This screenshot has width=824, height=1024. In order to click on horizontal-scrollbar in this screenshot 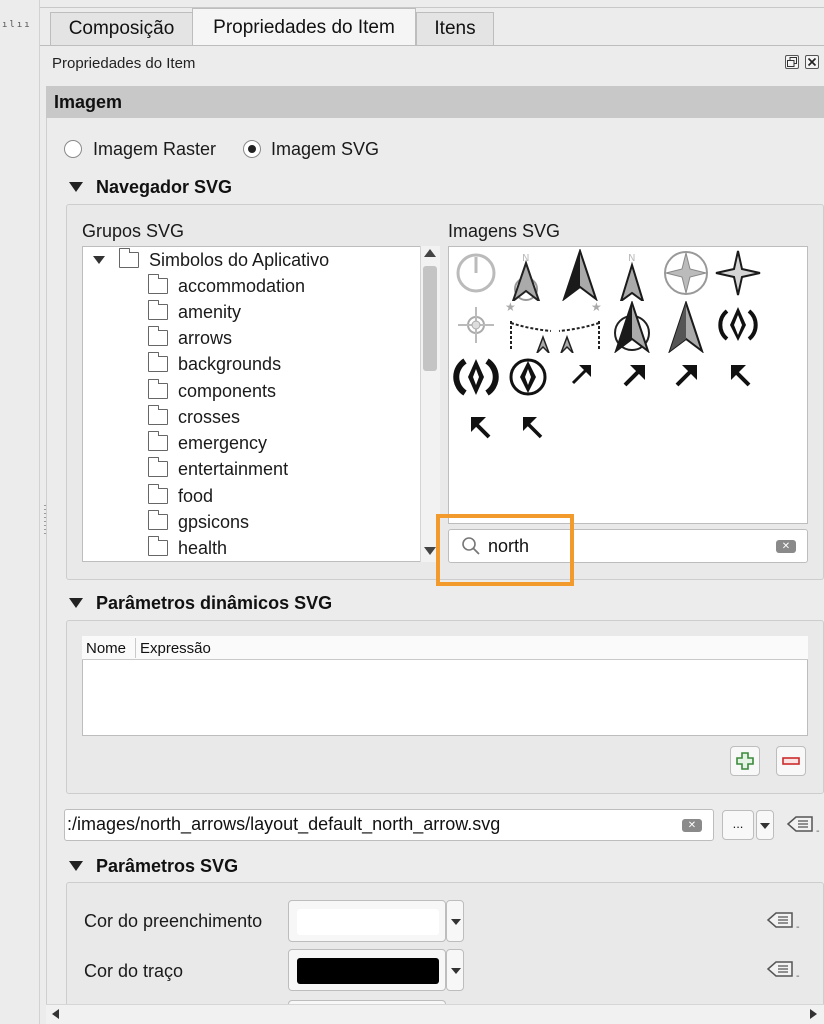, I will do `click(435, 1014)`.